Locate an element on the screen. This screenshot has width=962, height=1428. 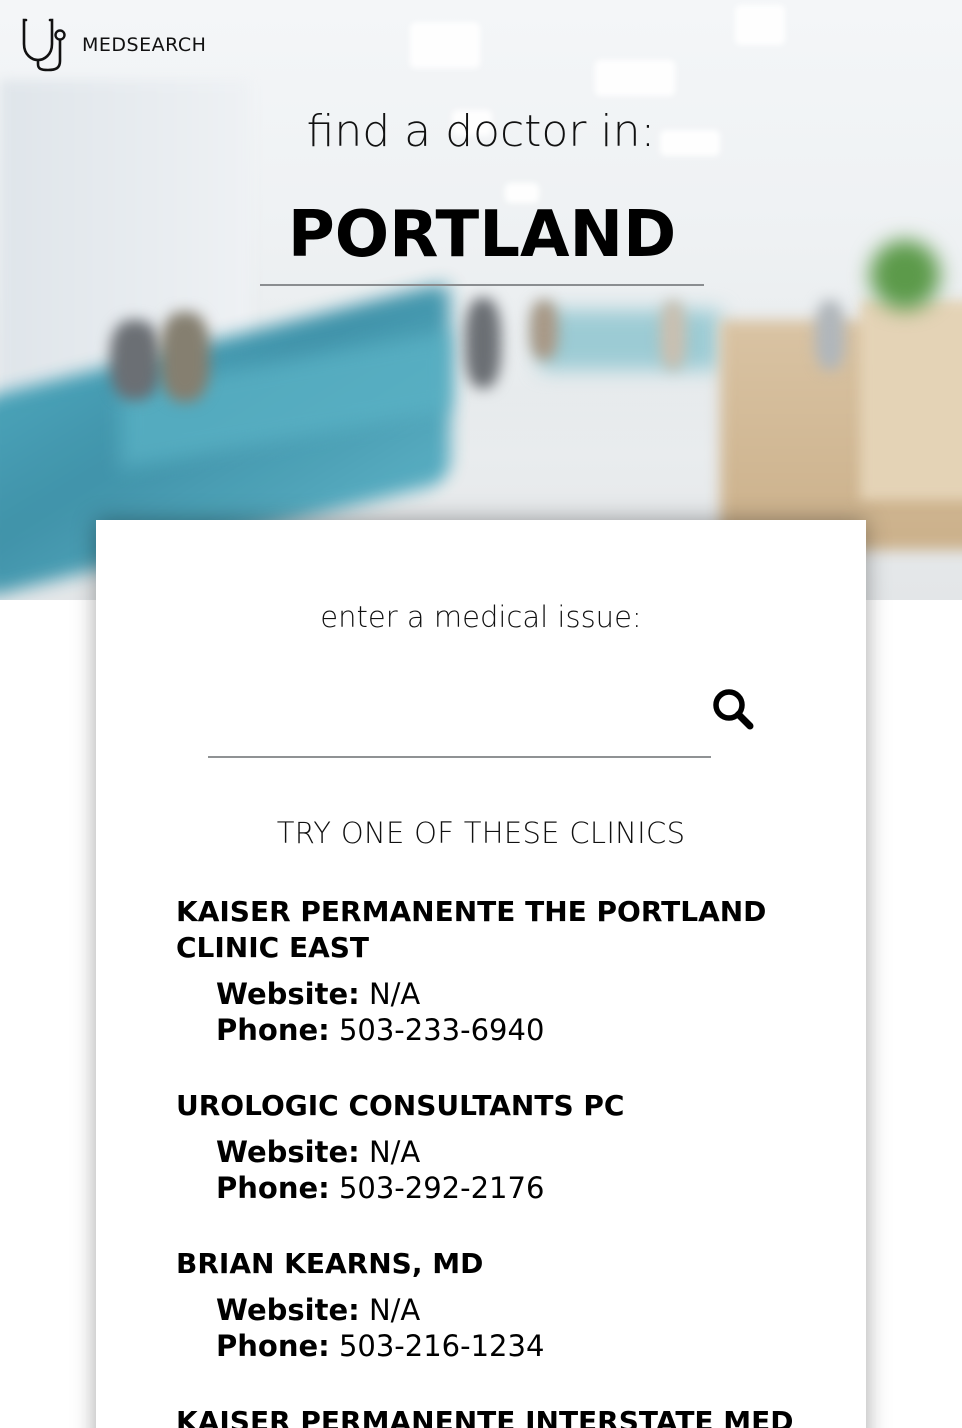
search-button is located at coordinates (733, 711).